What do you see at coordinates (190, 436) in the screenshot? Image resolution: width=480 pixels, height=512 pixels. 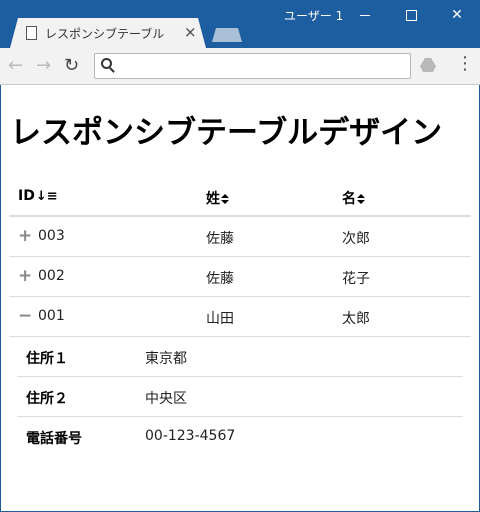 I see `detail-value: 00-123-4567` at bounding box center [190, 436].